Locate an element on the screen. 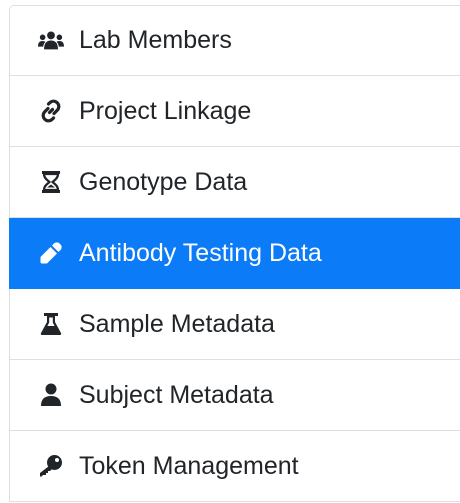  eyedropper-icon is located at coordinates (51, 253).